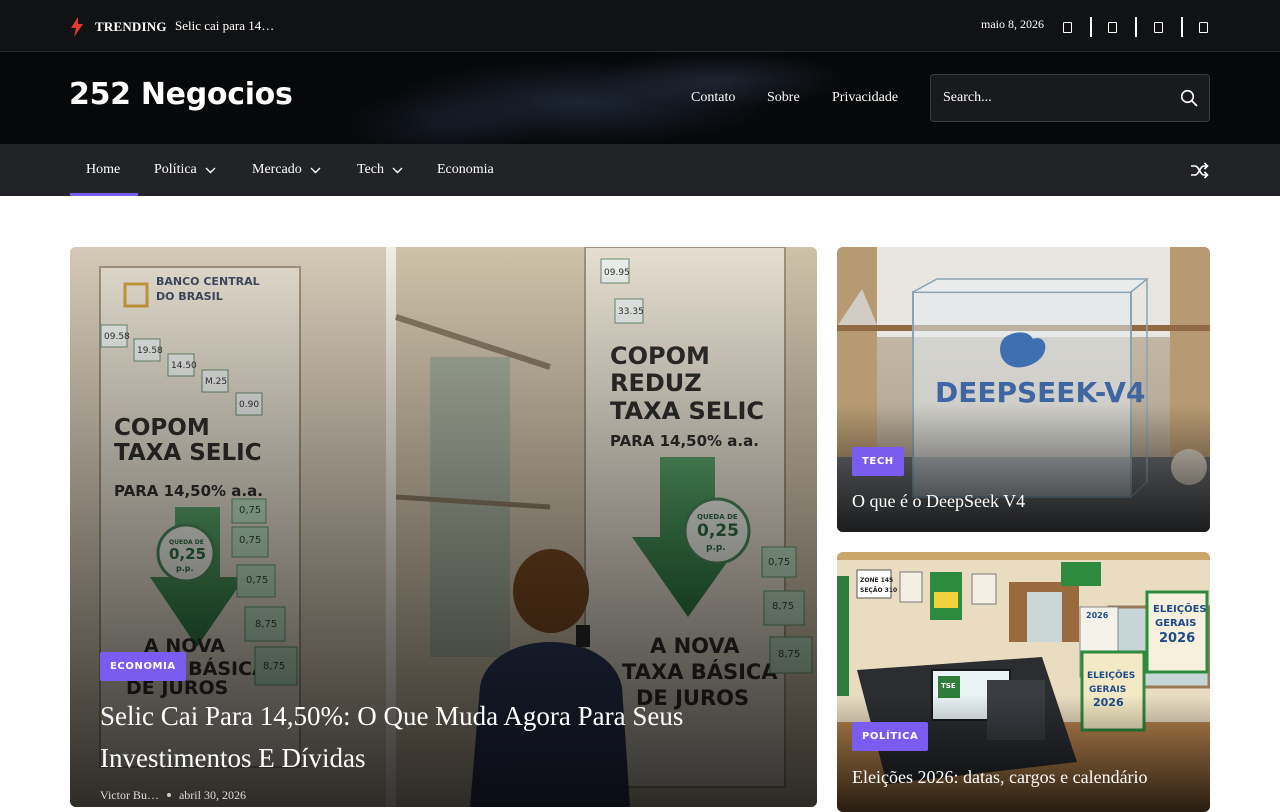  Describe the element at coordinates (865, 98) in the screenshot. I see `header-link-privacidade: Privacidade` at that location.